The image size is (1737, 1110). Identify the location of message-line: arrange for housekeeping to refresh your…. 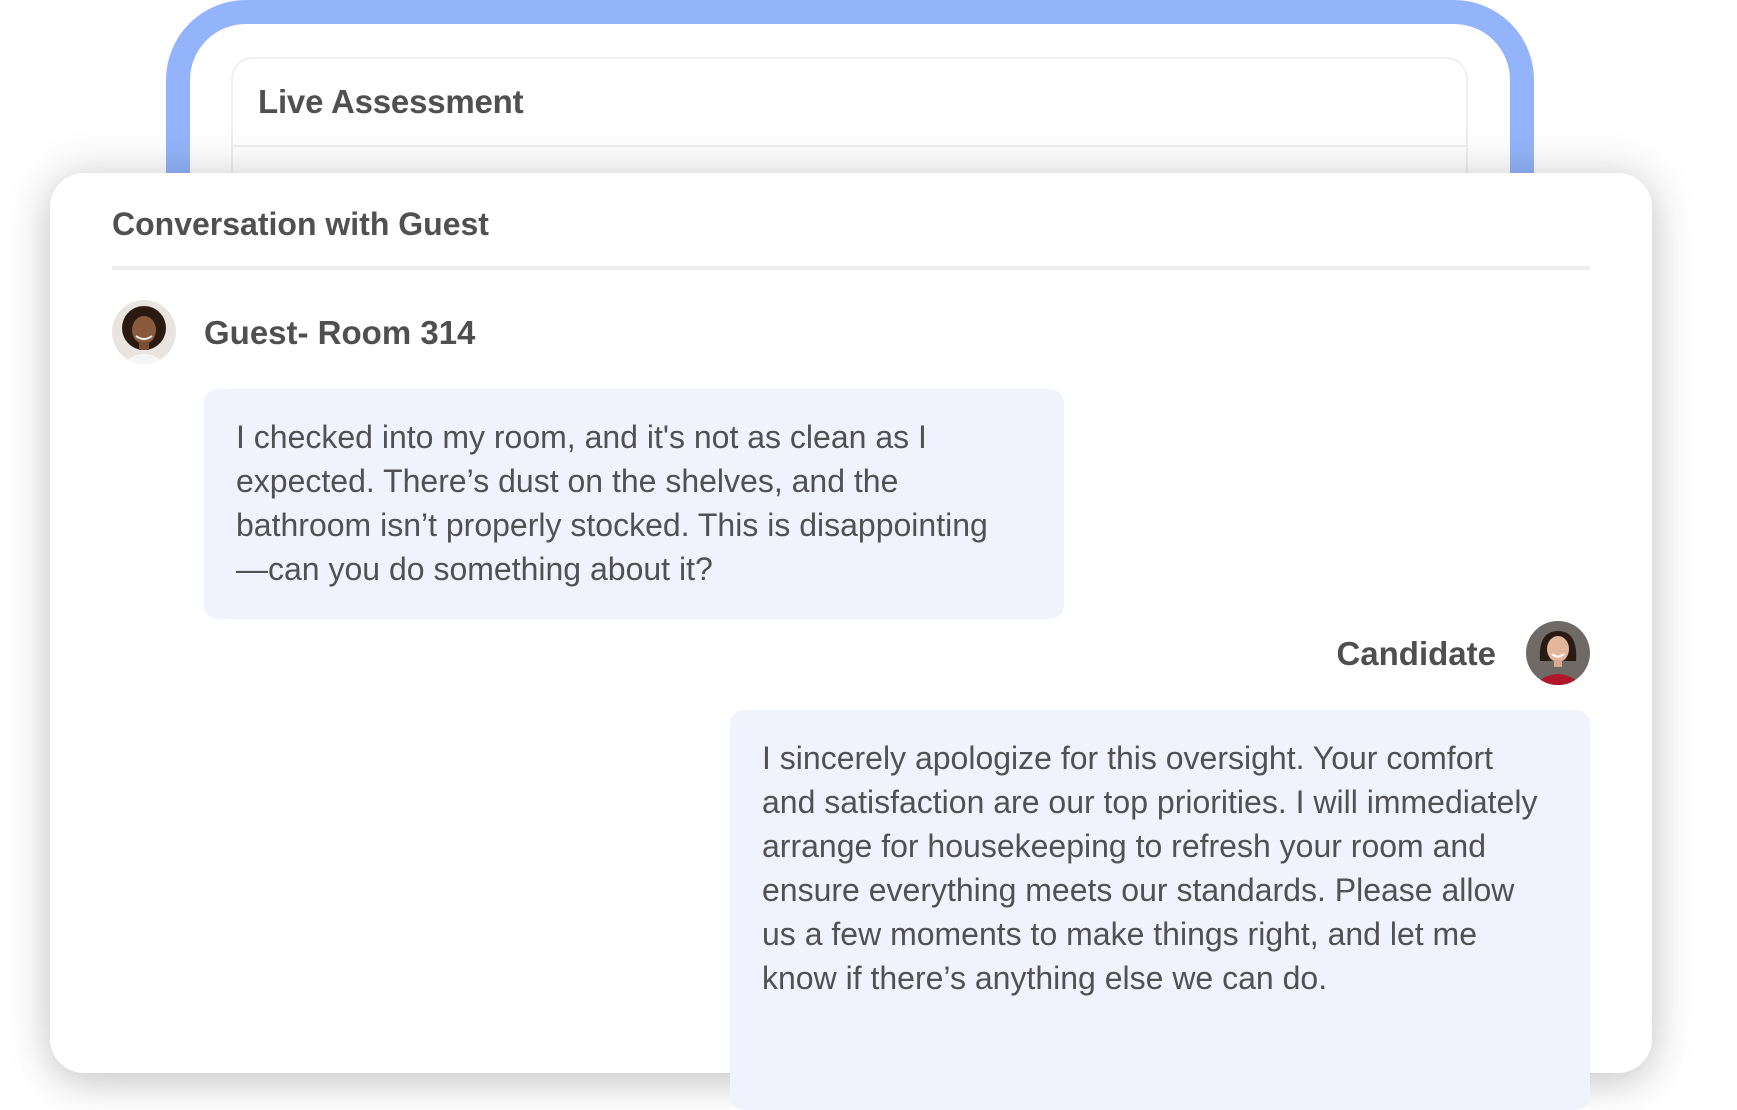
(1124, 846).